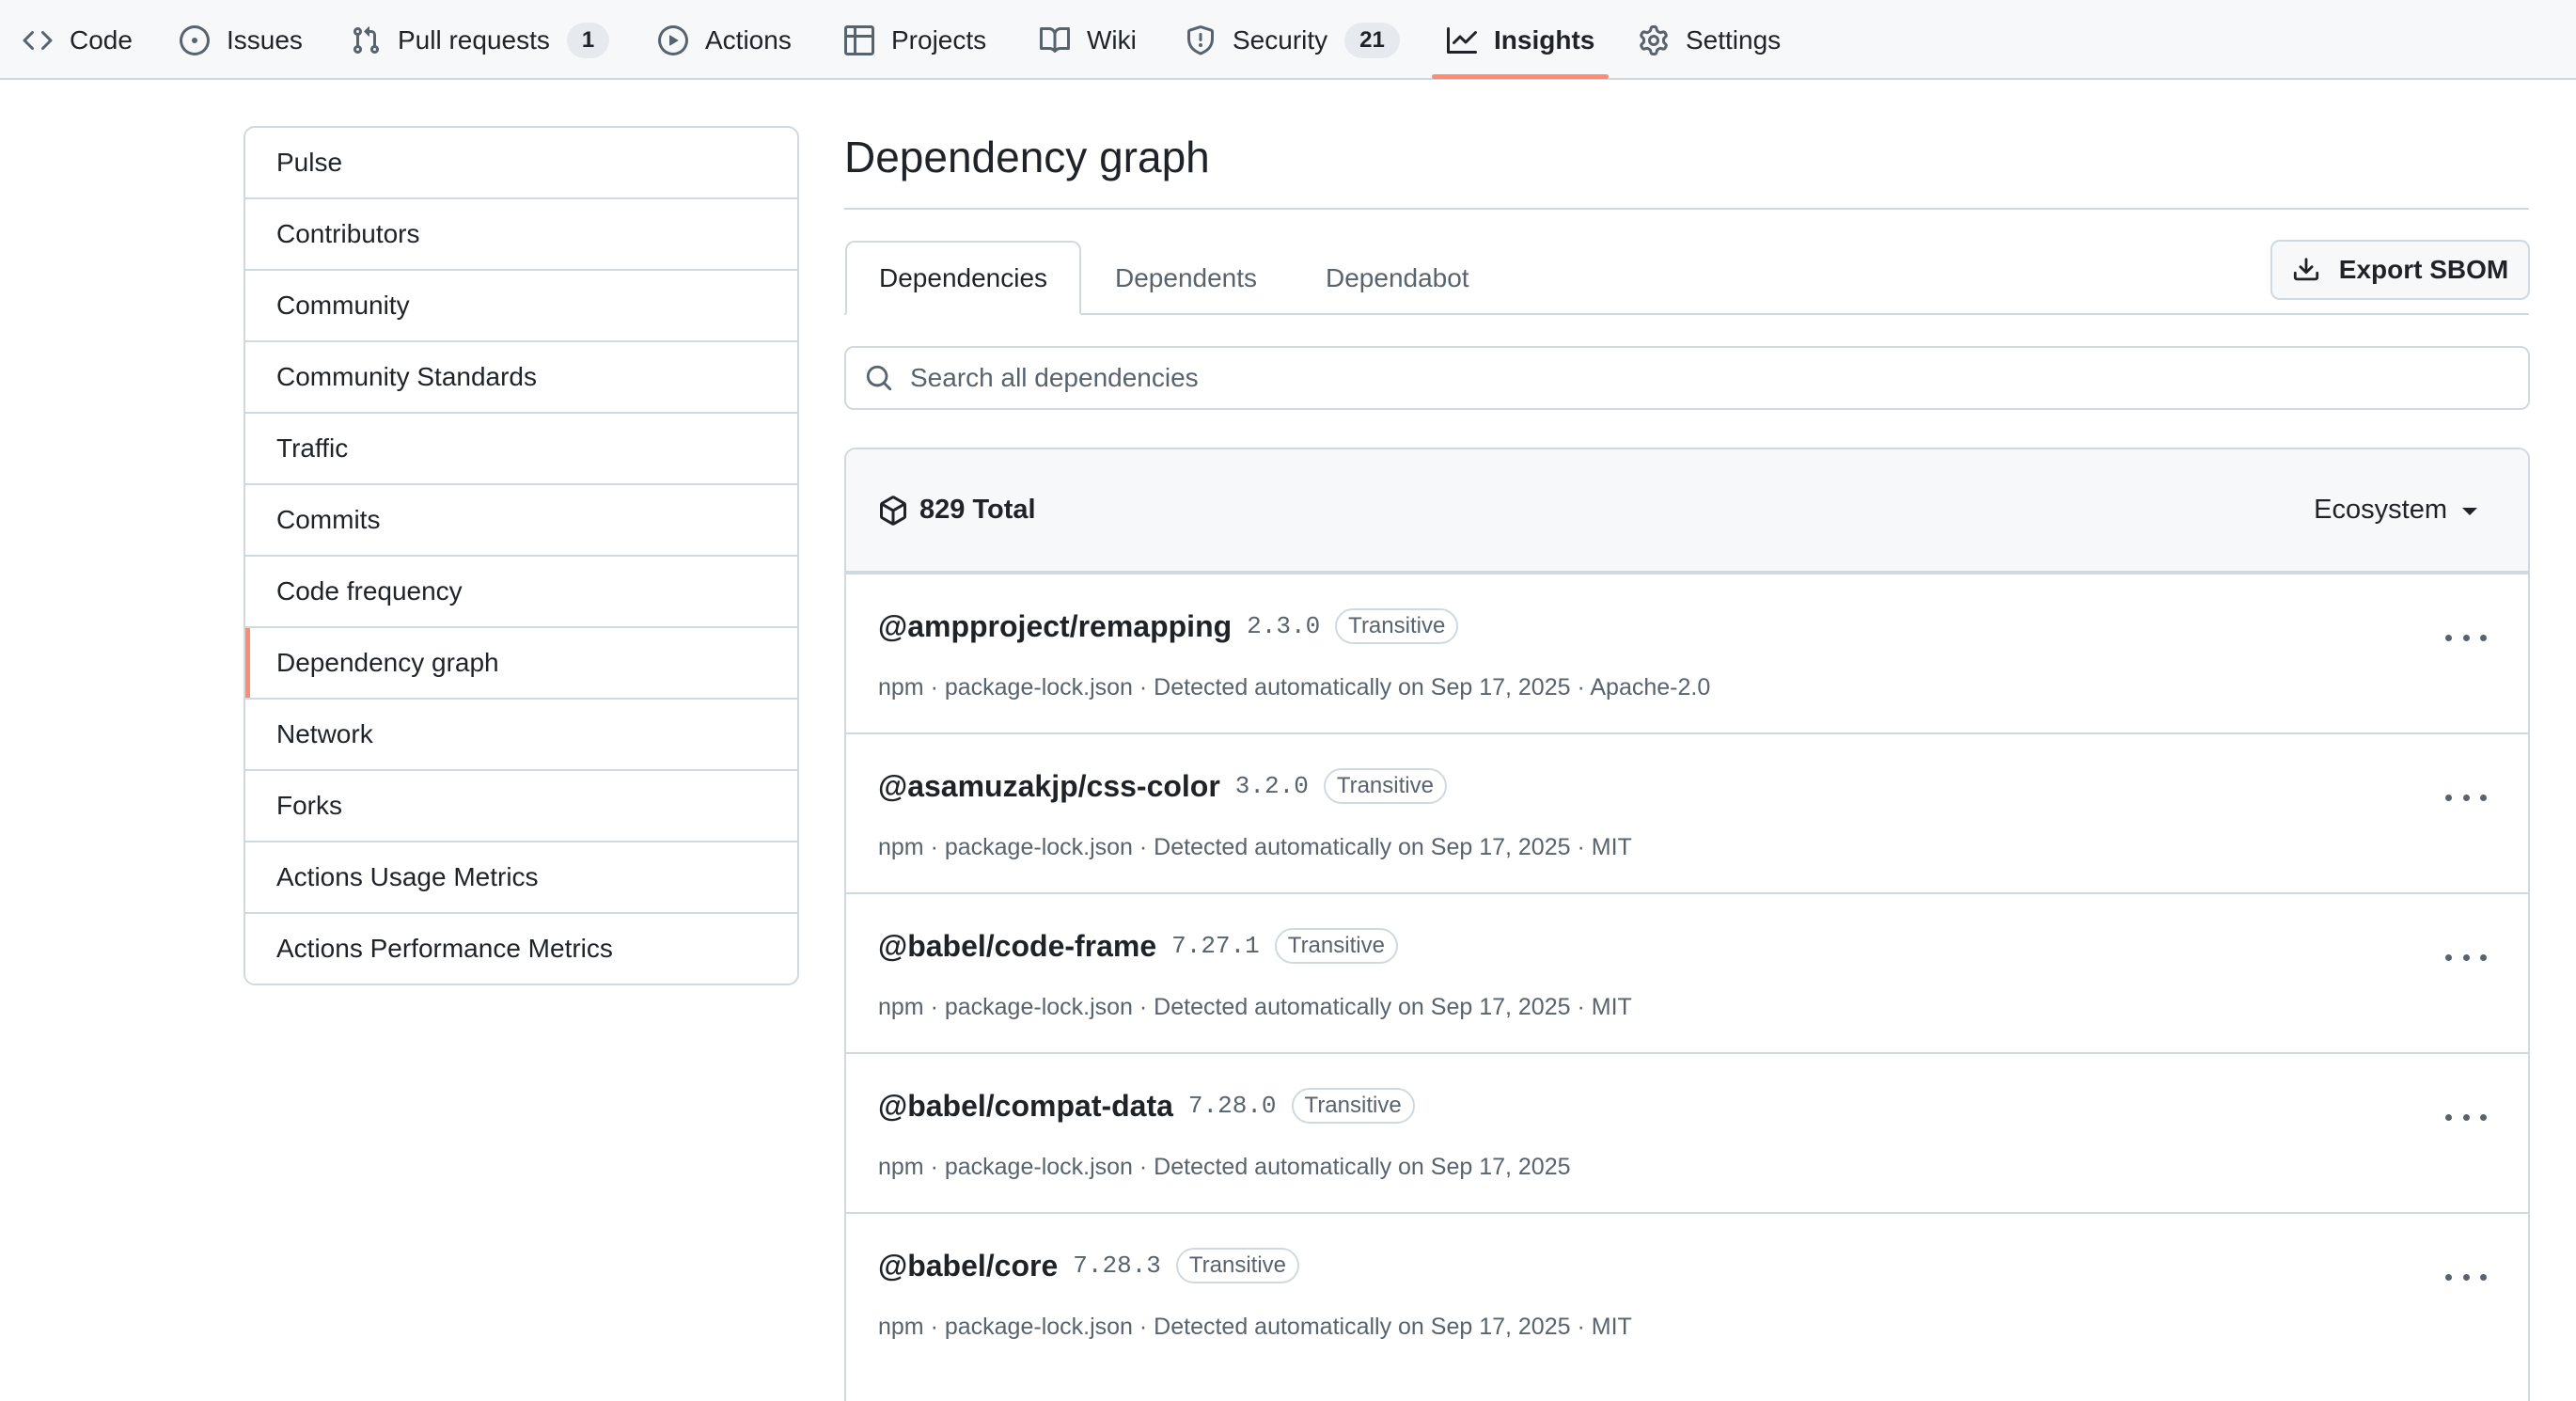 This screenshot has width=2576, height=1401. I want to click on dependency-name: @babel/core, so click(968, 1266).